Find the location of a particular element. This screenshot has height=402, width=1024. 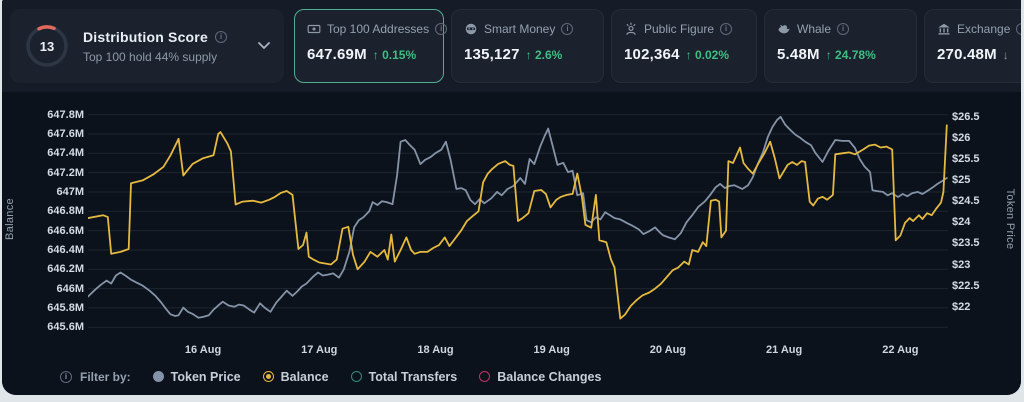

card-value: 270.48M is located at coordinates (967, 54).